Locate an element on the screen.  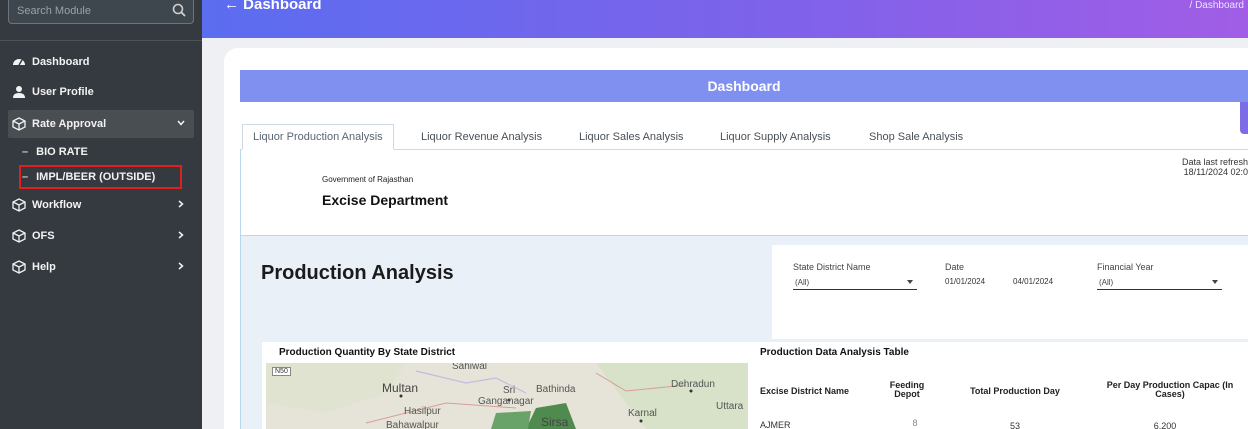
column-header-capacity: Per Day Production Capac (In Cases) is located at coordinates (1170, 390).